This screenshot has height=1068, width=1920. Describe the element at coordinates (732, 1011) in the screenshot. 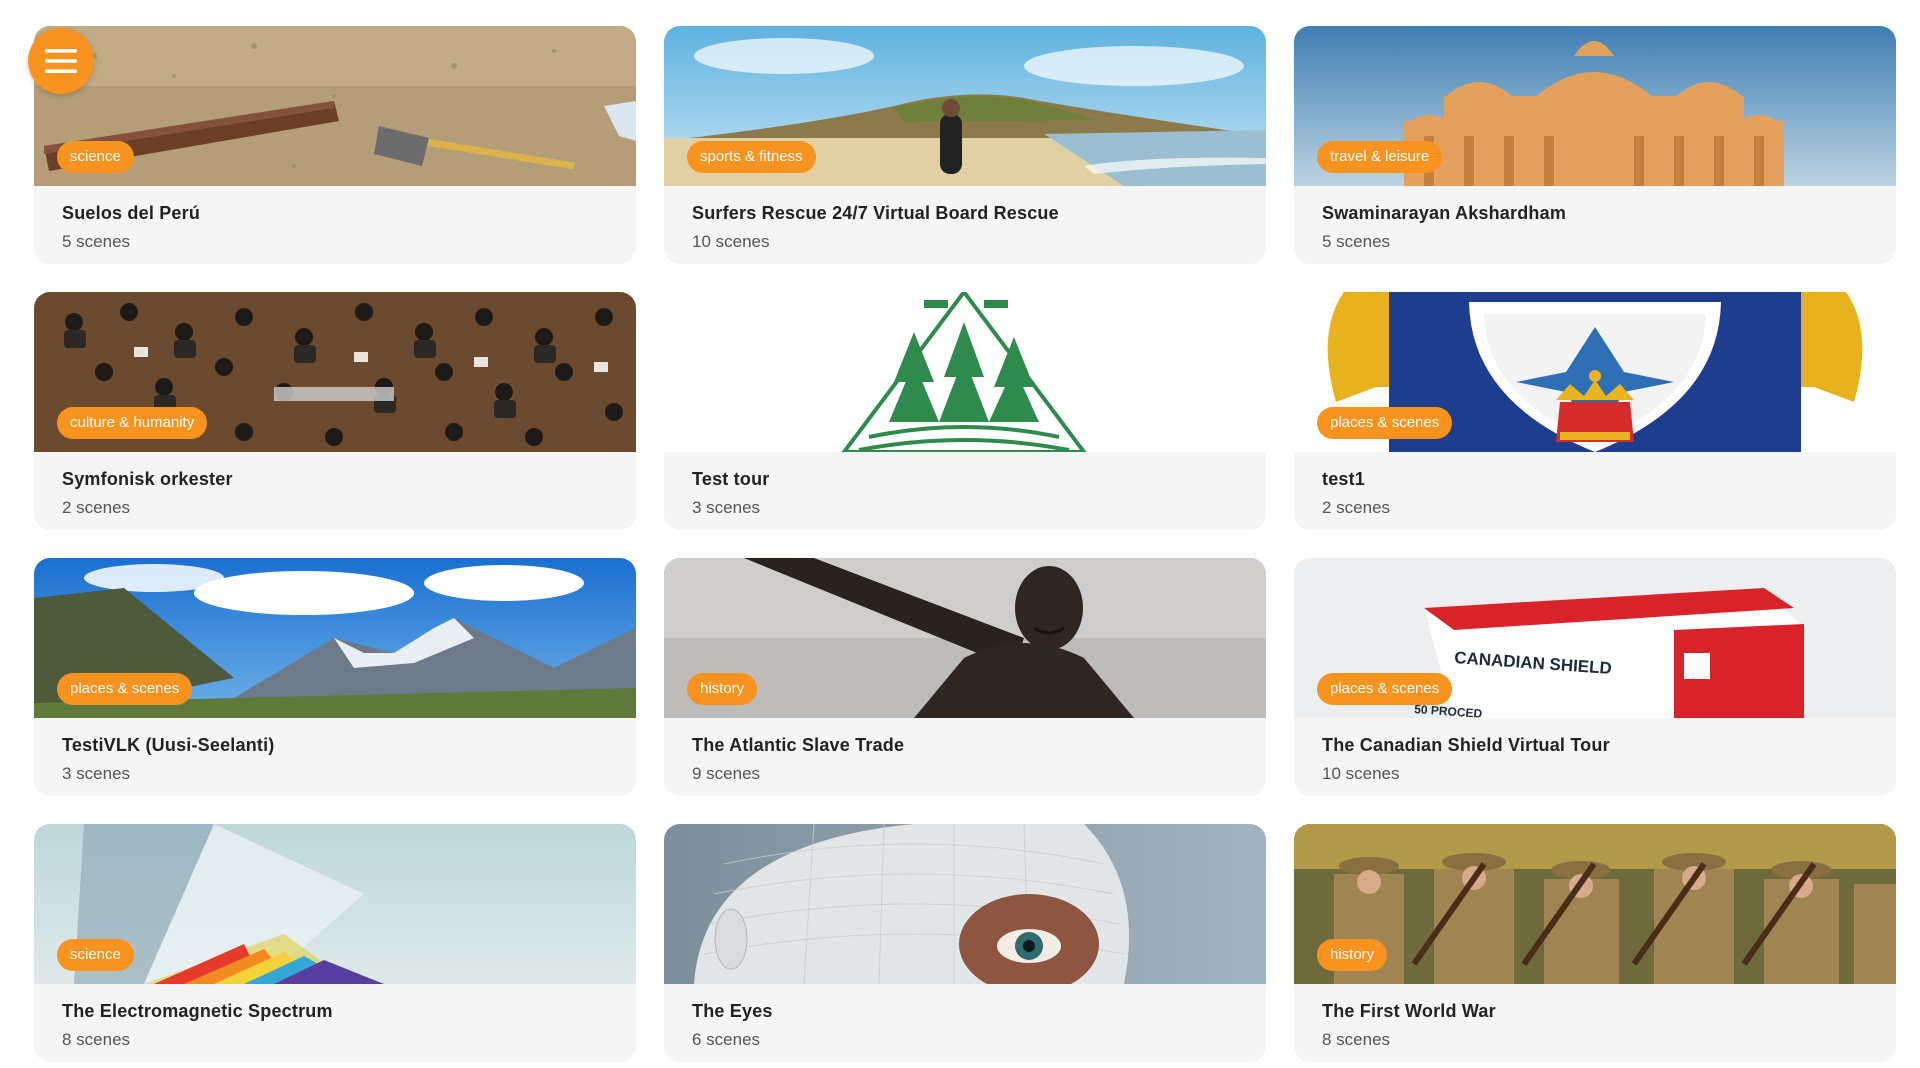

I see `tour-title: The Eyes` at that location.